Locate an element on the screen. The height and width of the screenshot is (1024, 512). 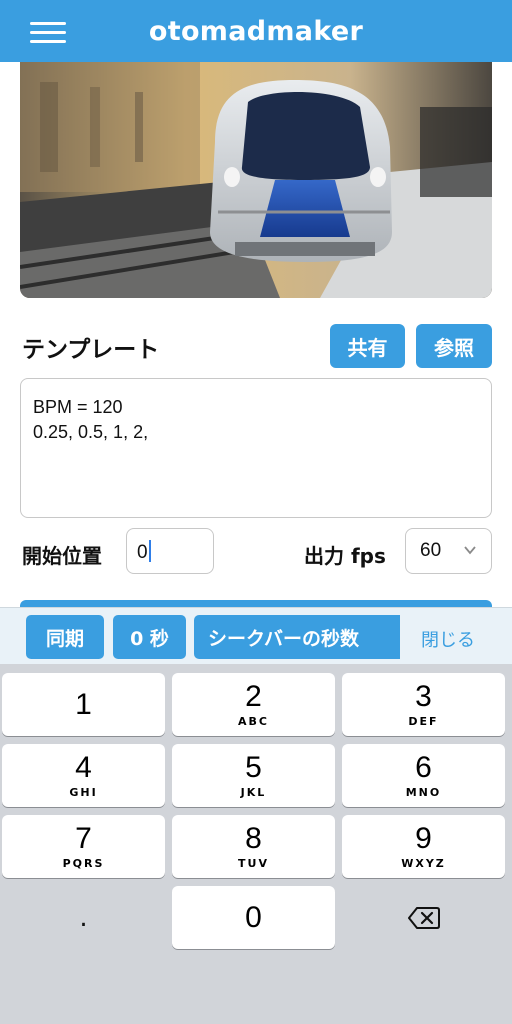
key-letters: DEF is located at coordinates (423, 721).